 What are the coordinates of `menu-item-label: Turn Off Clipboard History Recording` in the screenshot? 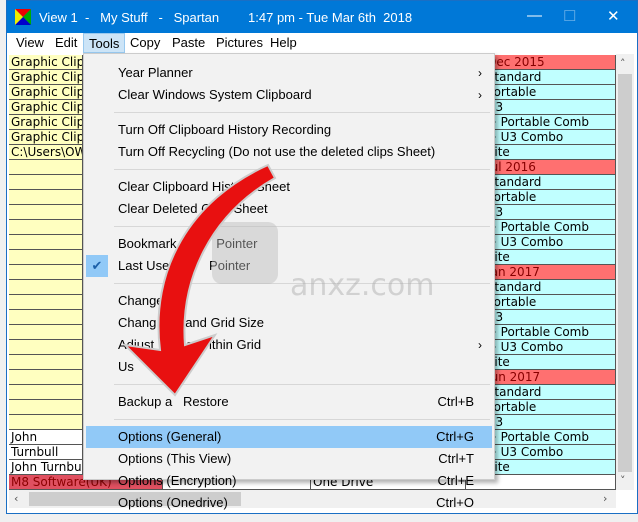 It's located at (225, 129).